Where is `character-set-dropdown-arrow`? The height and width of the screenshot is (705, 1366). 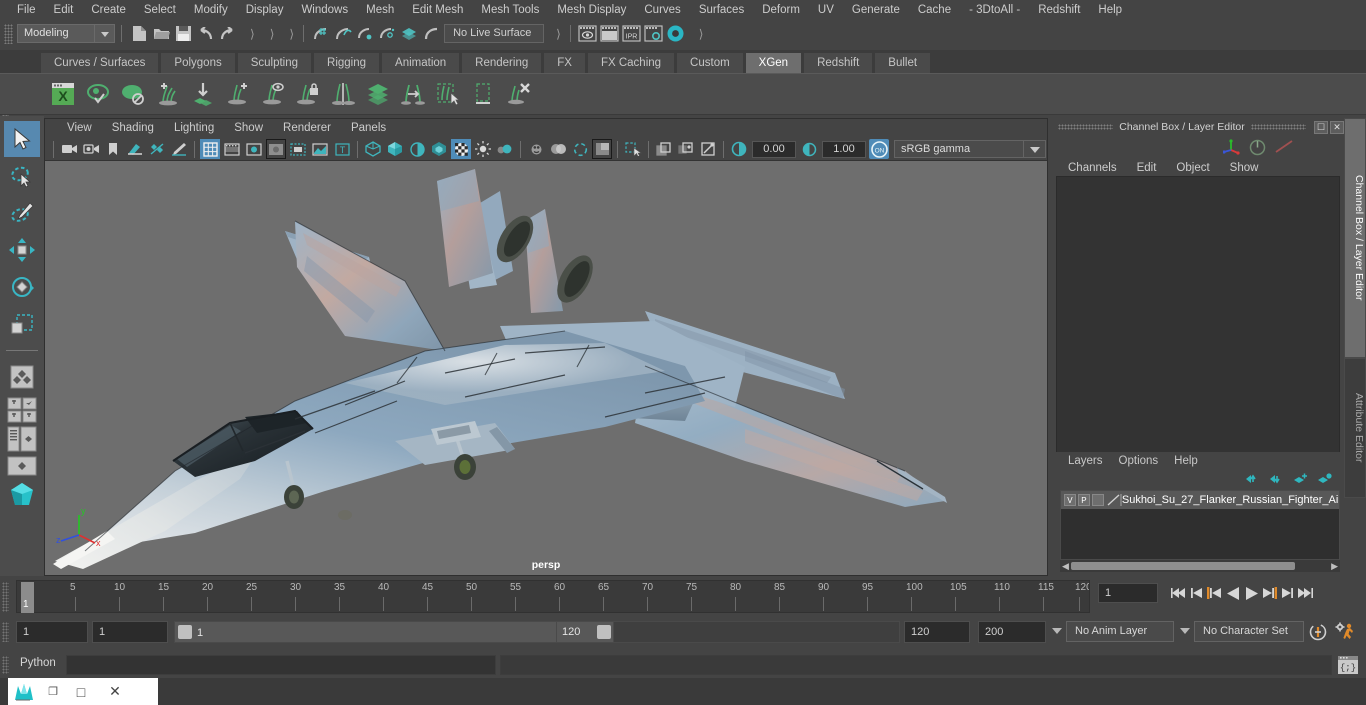
character-set-dropdown-arrow is located at coordinates (1185, 631).